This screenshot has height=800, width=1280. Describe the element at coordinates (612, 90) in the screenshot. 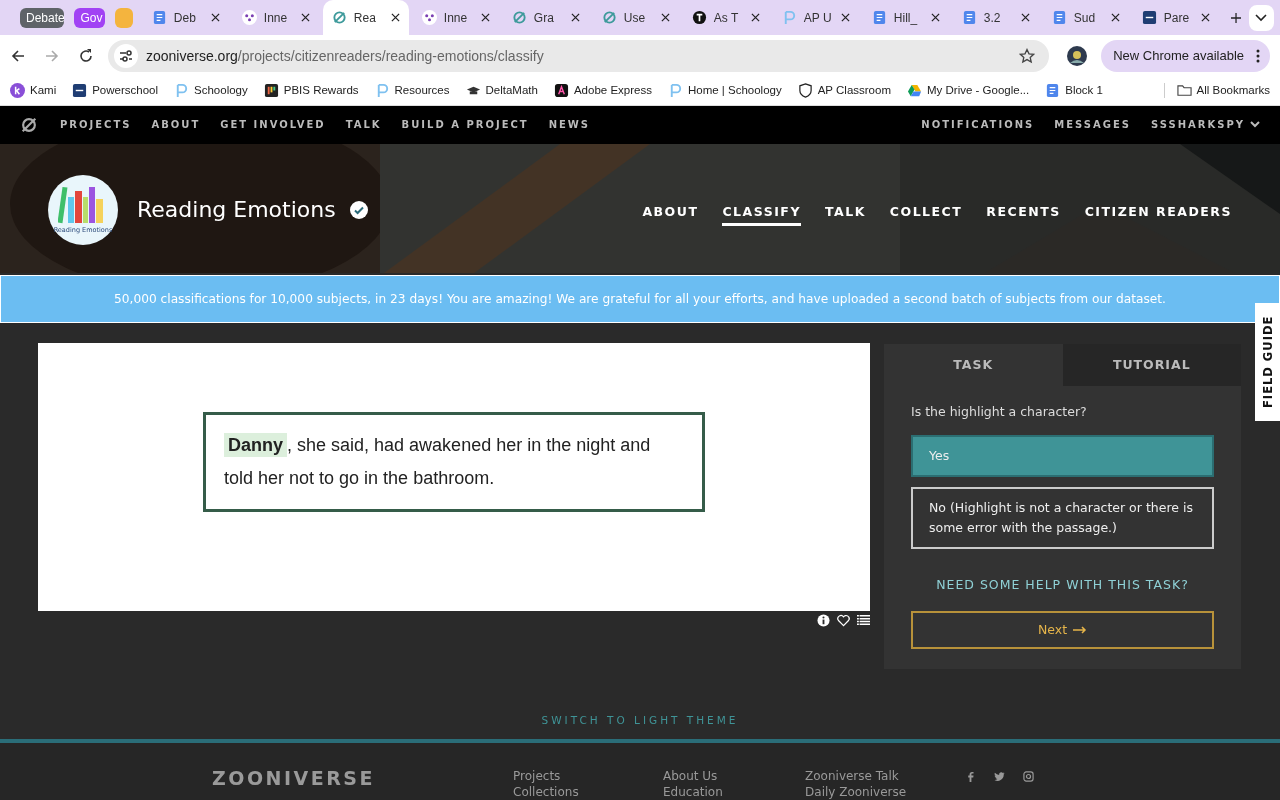

I see `bookmark-label: Adobe Express` at that location.